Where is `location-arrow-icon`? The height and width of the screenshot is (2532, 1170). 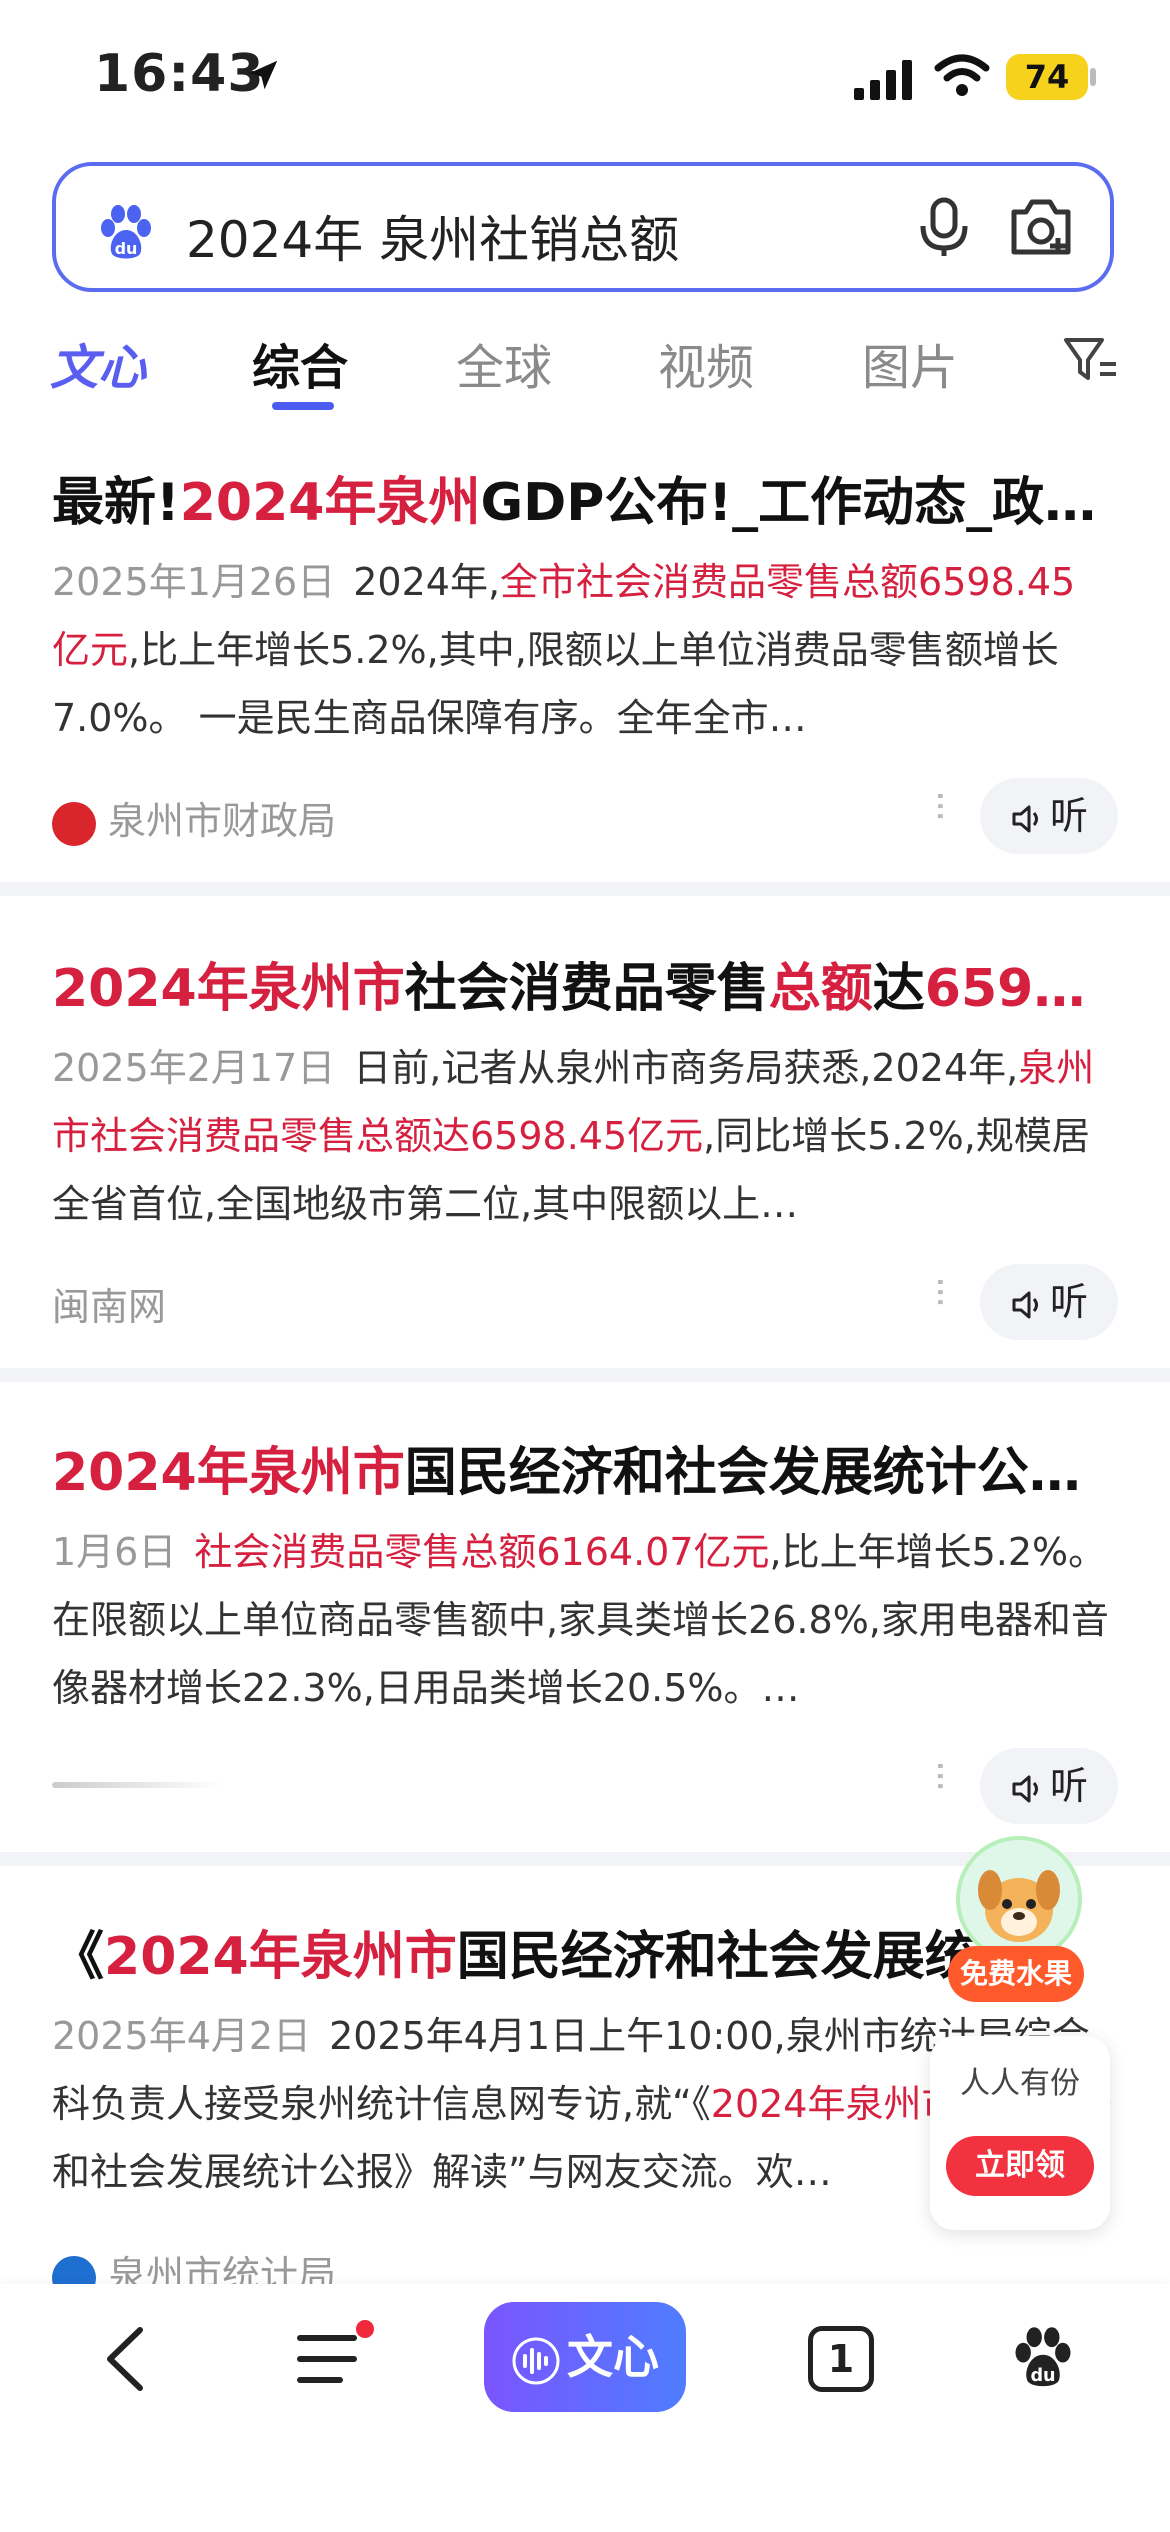
location-arrow-icon is located at coordinates (263, 75).